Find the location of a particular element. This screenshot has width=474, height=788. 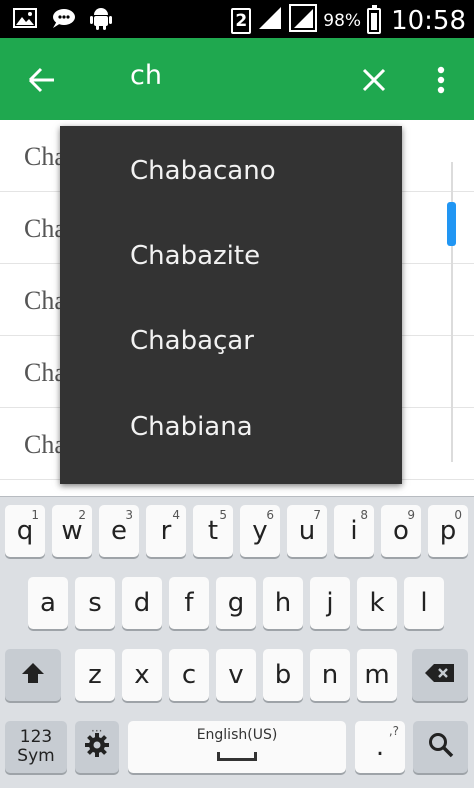

settings-key: ··· is located at coordinates (97, 747).